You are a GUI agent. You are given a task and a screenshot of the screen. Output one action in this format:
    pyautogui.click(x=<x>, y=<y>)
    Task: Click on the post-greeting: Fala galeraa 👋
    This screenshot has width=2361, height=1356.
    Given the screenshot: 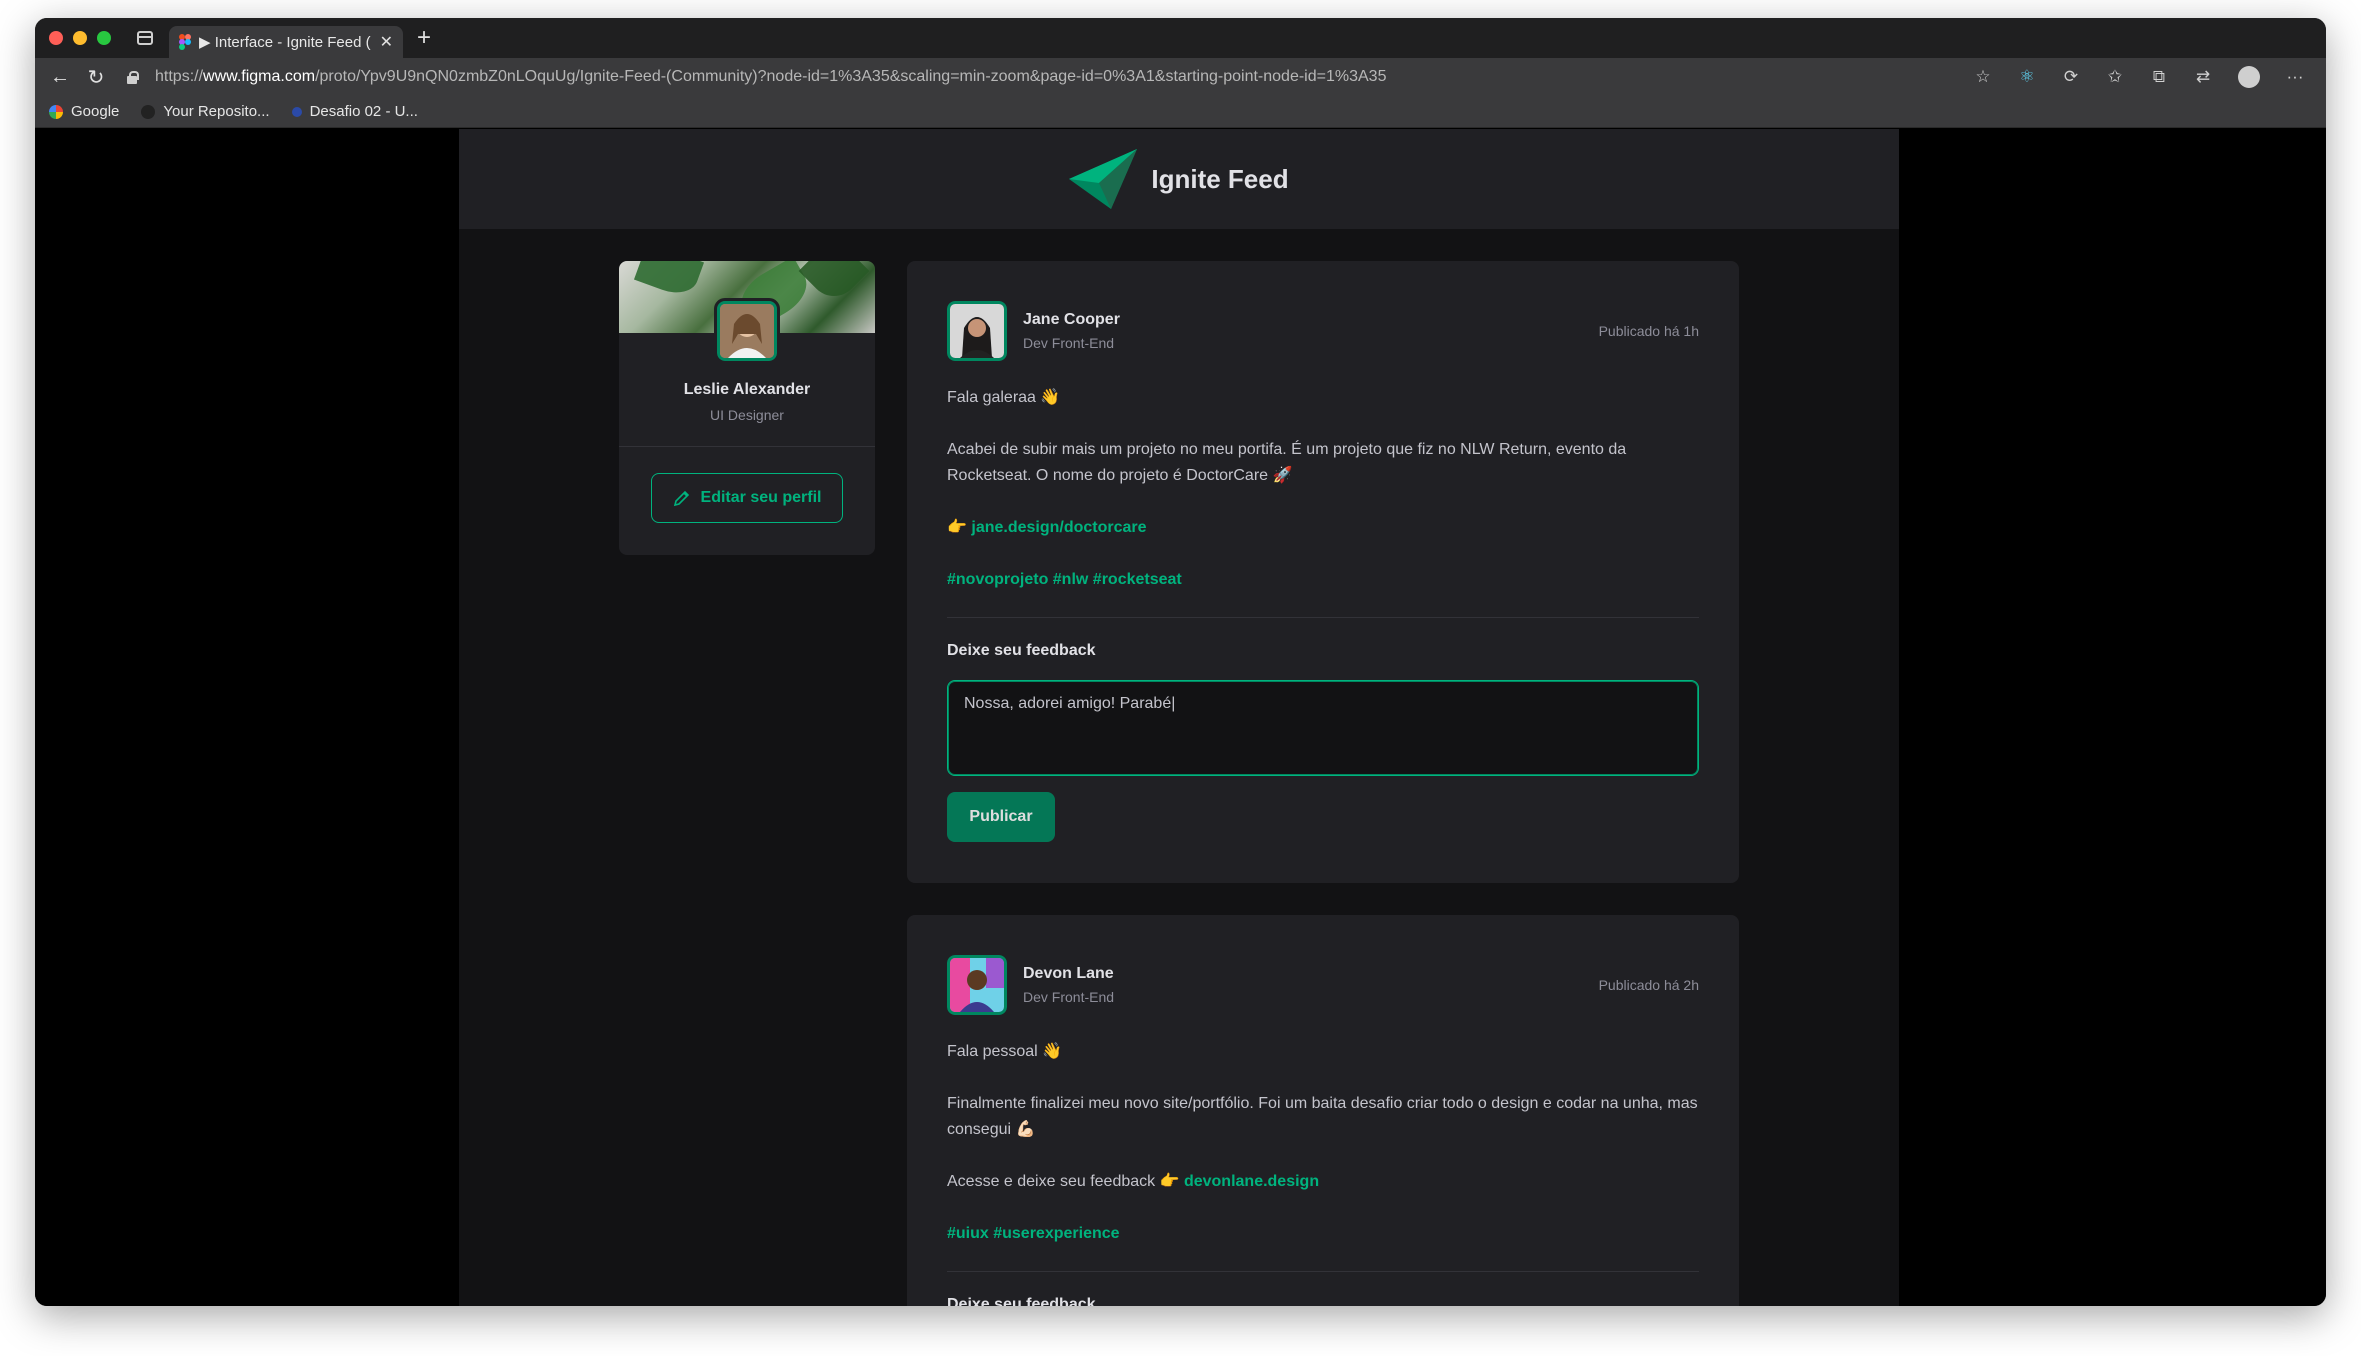 What is the action you would take?
    pyautogui.click(x=1004, y=397)
    